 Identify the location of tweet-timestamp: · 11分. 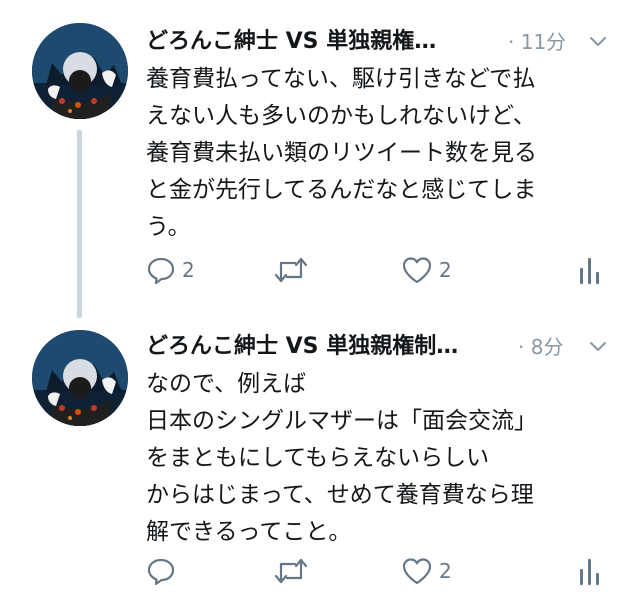
(537, 42).